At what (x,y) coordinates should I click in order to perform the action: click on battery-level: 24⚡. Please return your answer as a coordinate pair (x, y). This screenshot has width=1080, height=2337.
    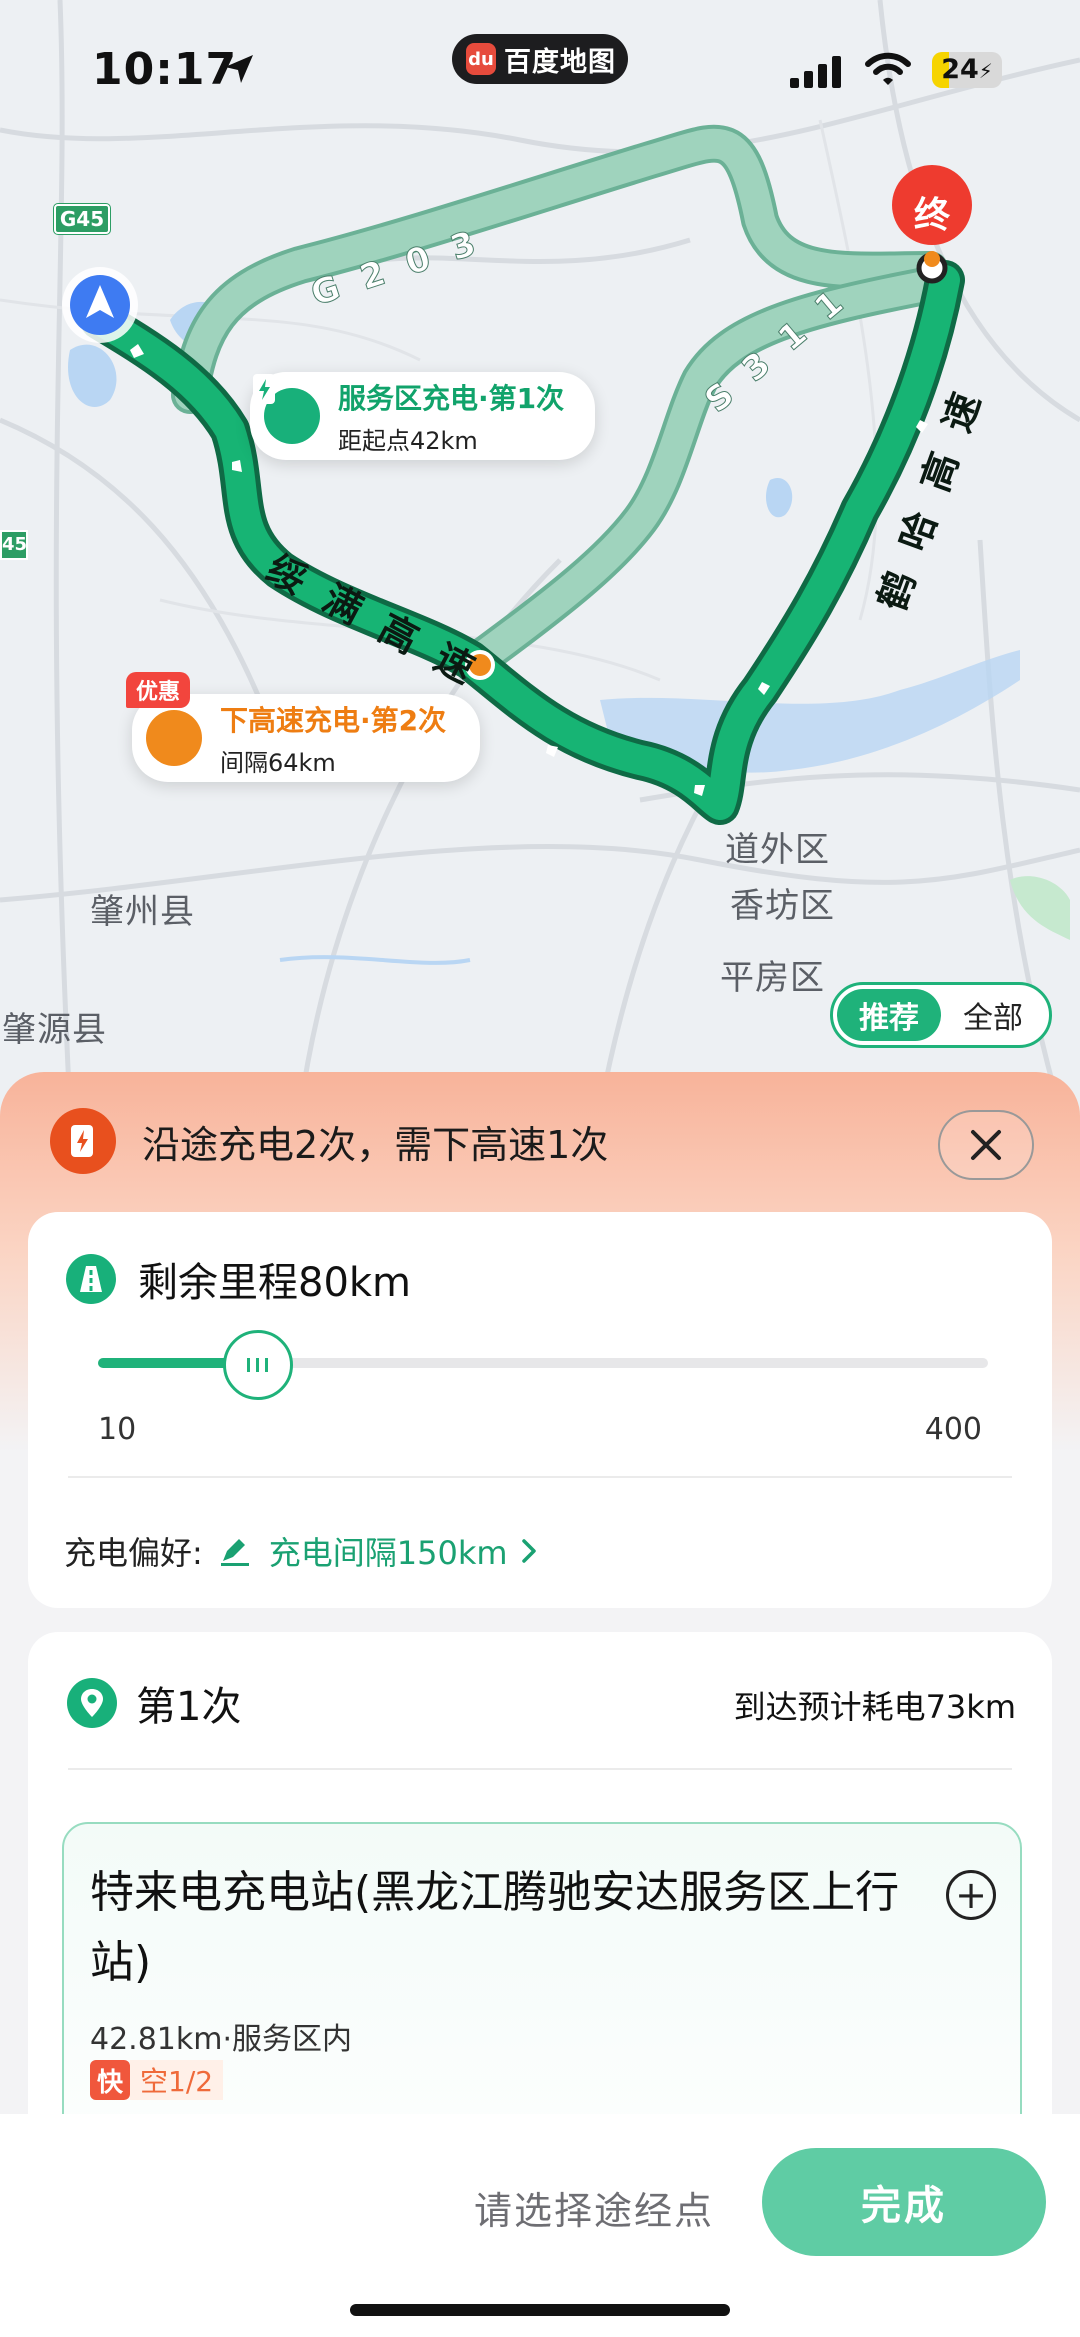
    Looking at the image, I should click on (967, 69).